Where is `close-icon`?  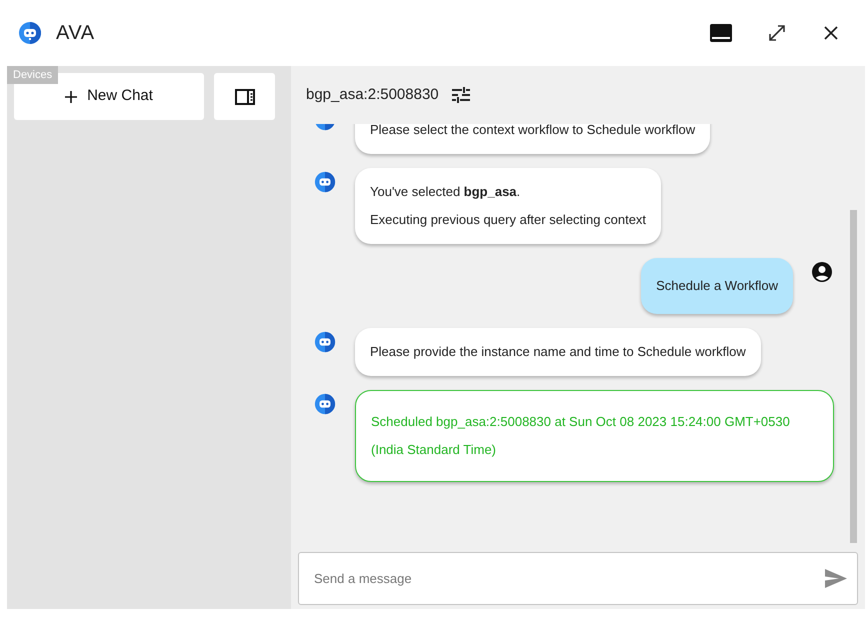 close-icon is located at coordinates (831, 33).